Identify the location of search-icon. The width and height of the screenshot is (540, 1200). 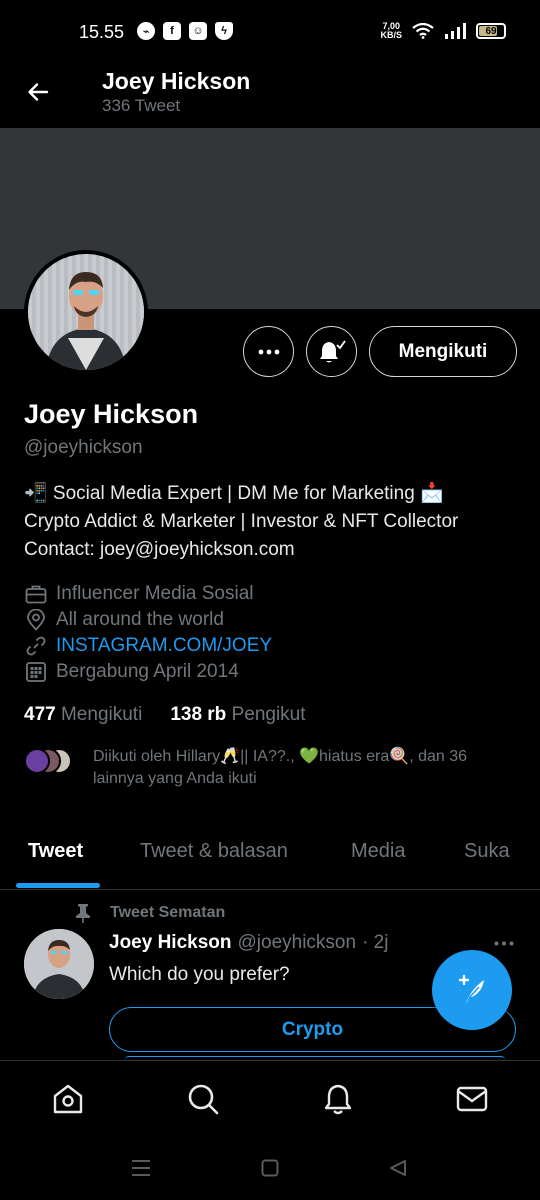
(203, 1099).